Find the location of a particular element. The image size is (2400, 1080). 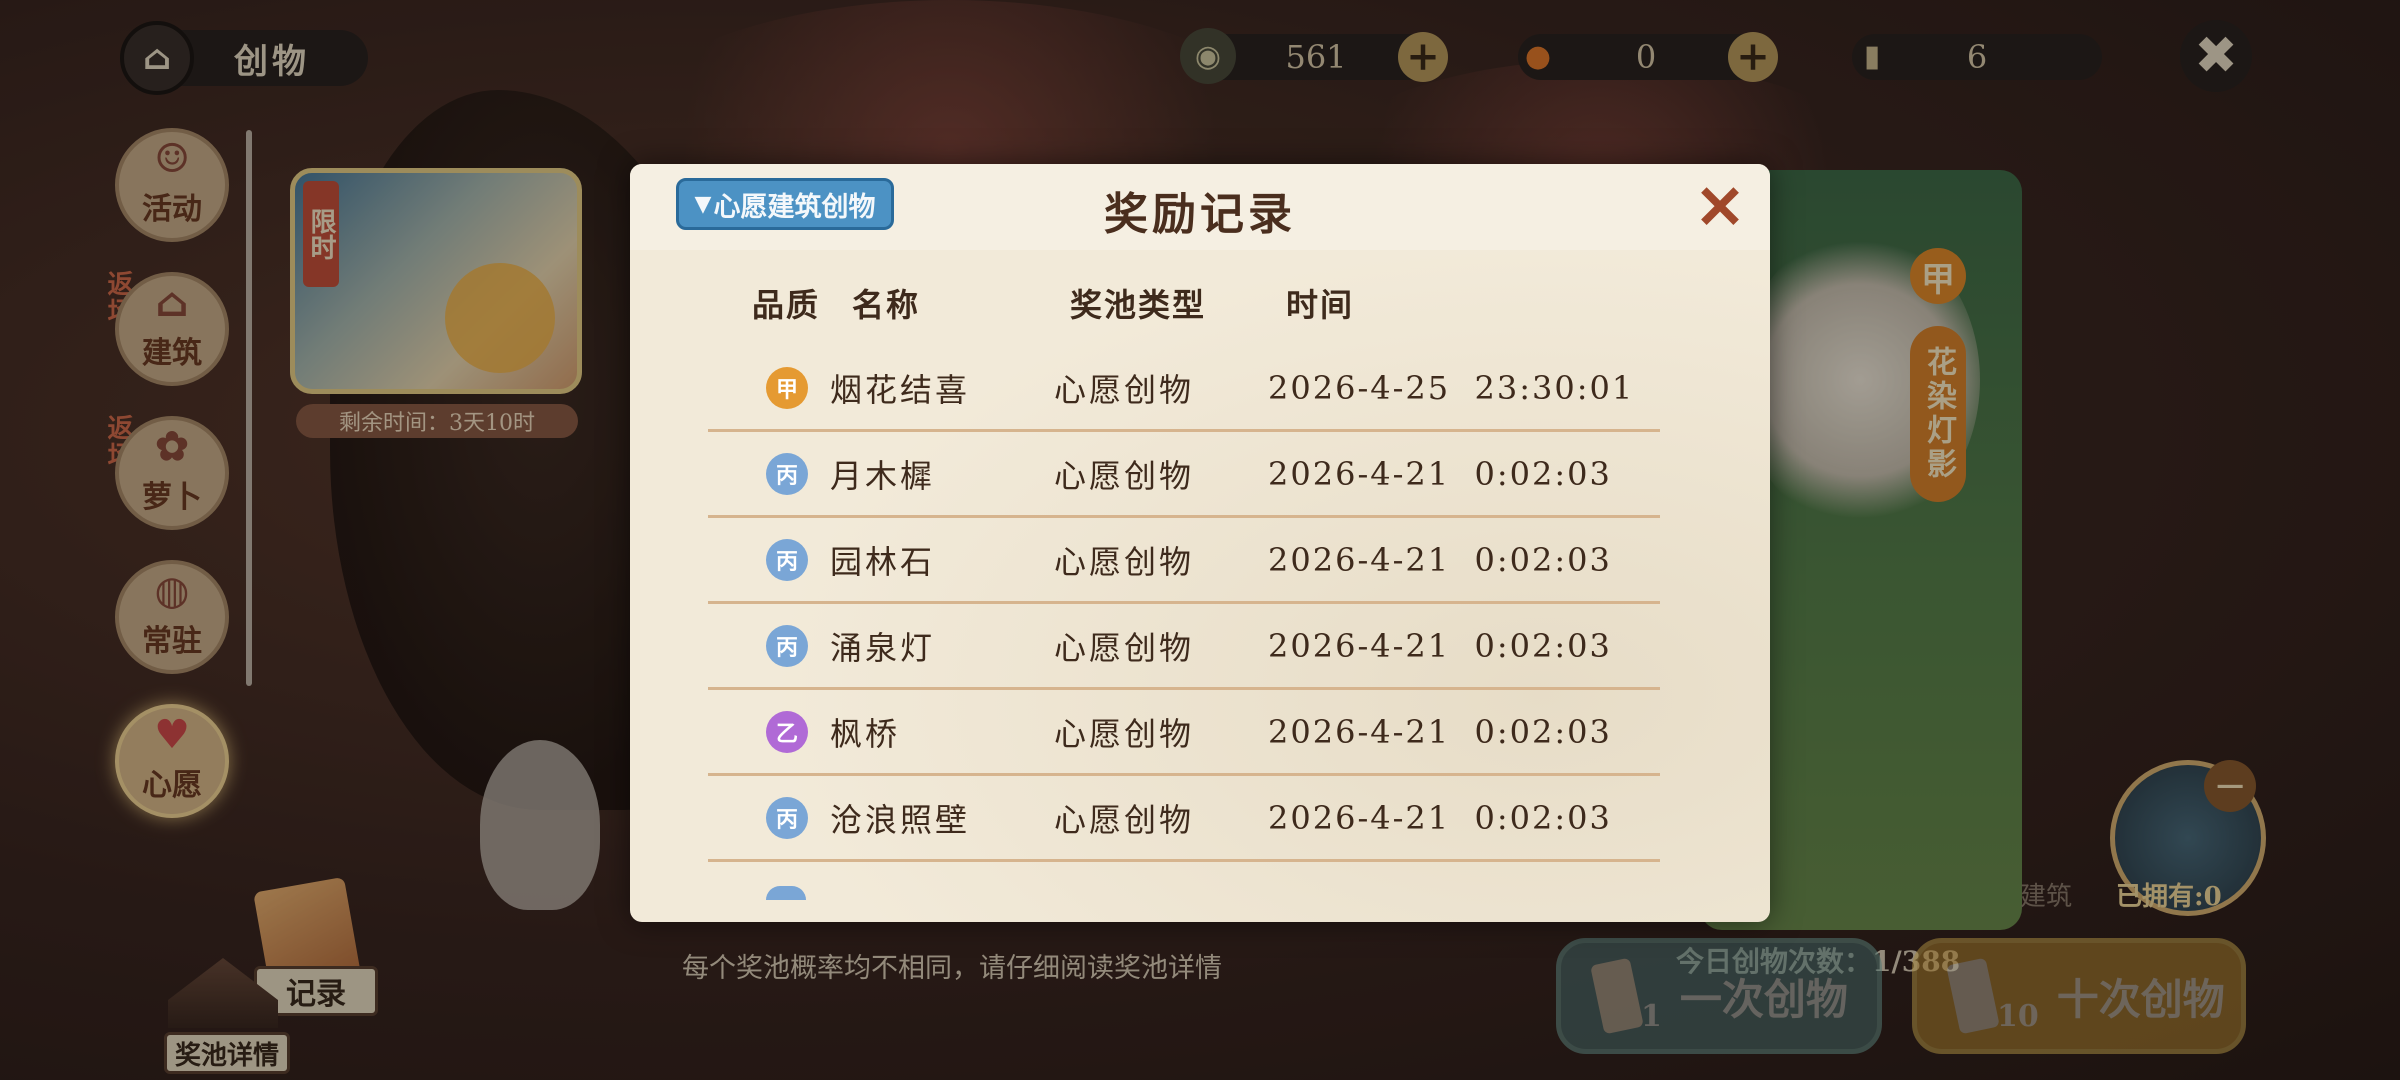

item-name: 沧浪照壁 is located at coordinates (900, 819).